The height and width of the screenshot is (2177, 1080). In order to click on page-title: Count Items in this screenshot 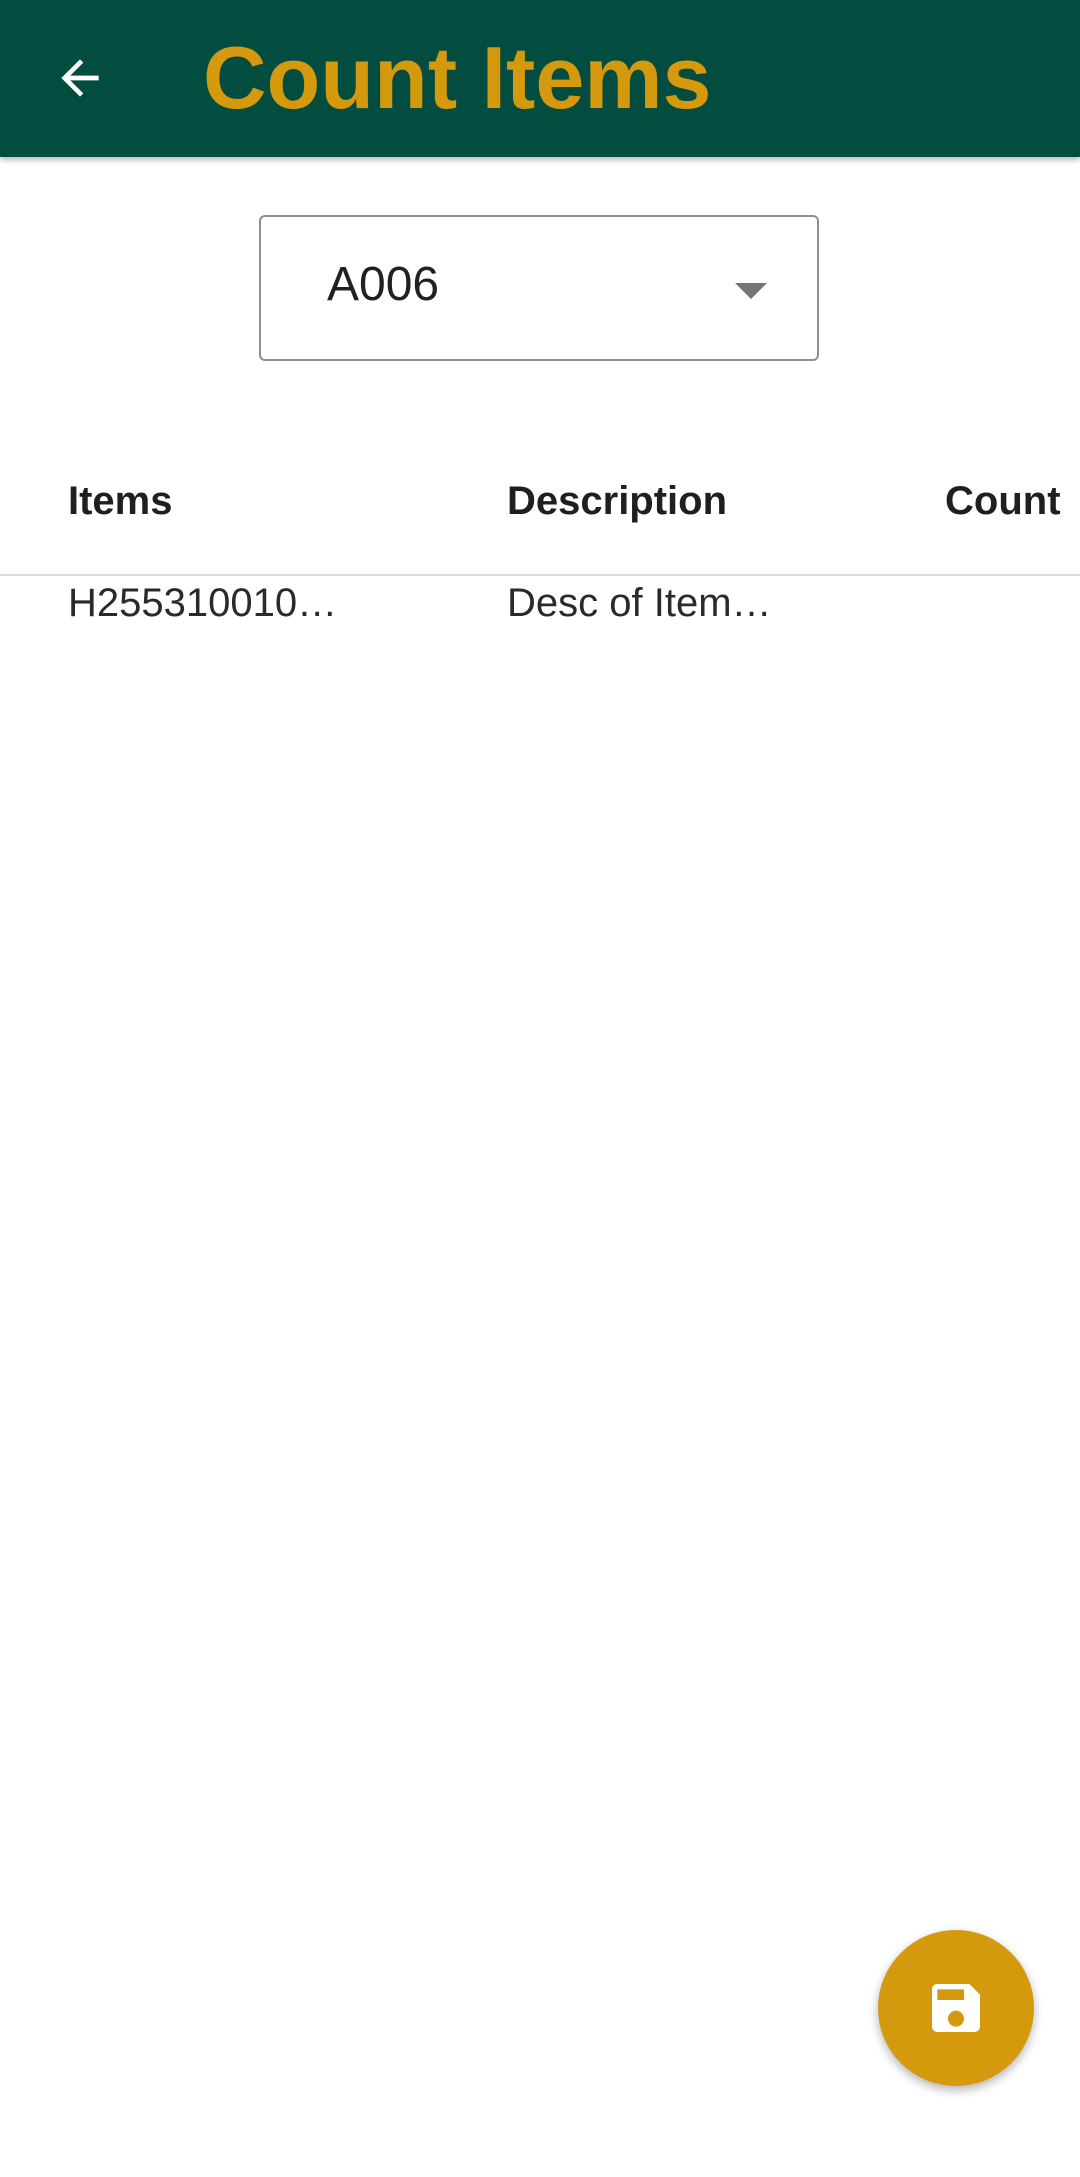, I will do `click(457, 77)`.